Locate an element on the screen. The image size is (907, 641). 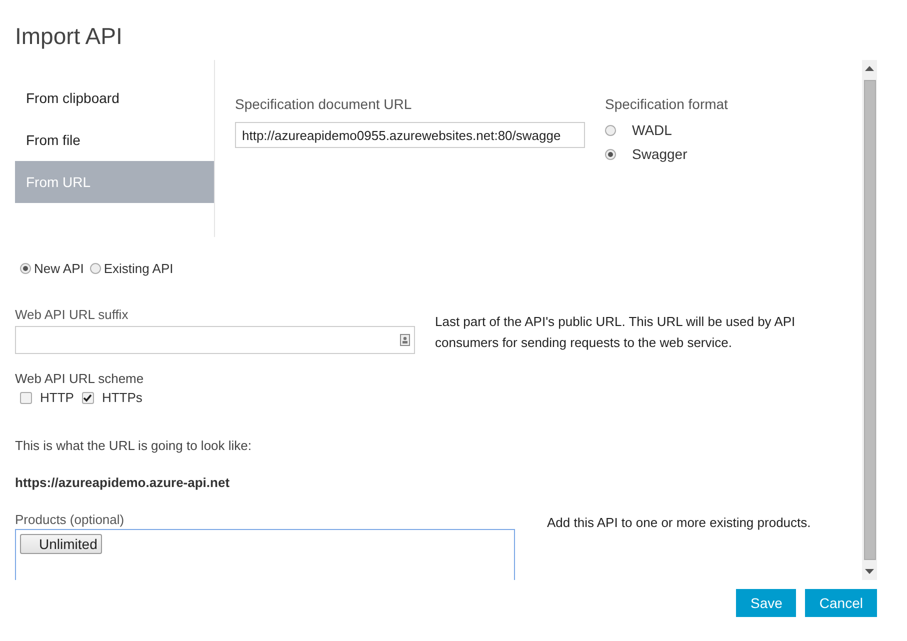
scroll-down-icon is located at coordinates (869, 571).